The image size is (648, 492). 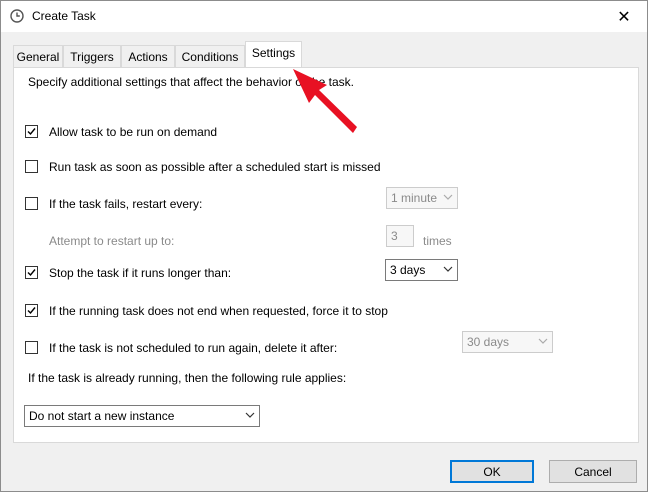 I want to click on annotation-arrow-icon, so click(x=325, y=101).